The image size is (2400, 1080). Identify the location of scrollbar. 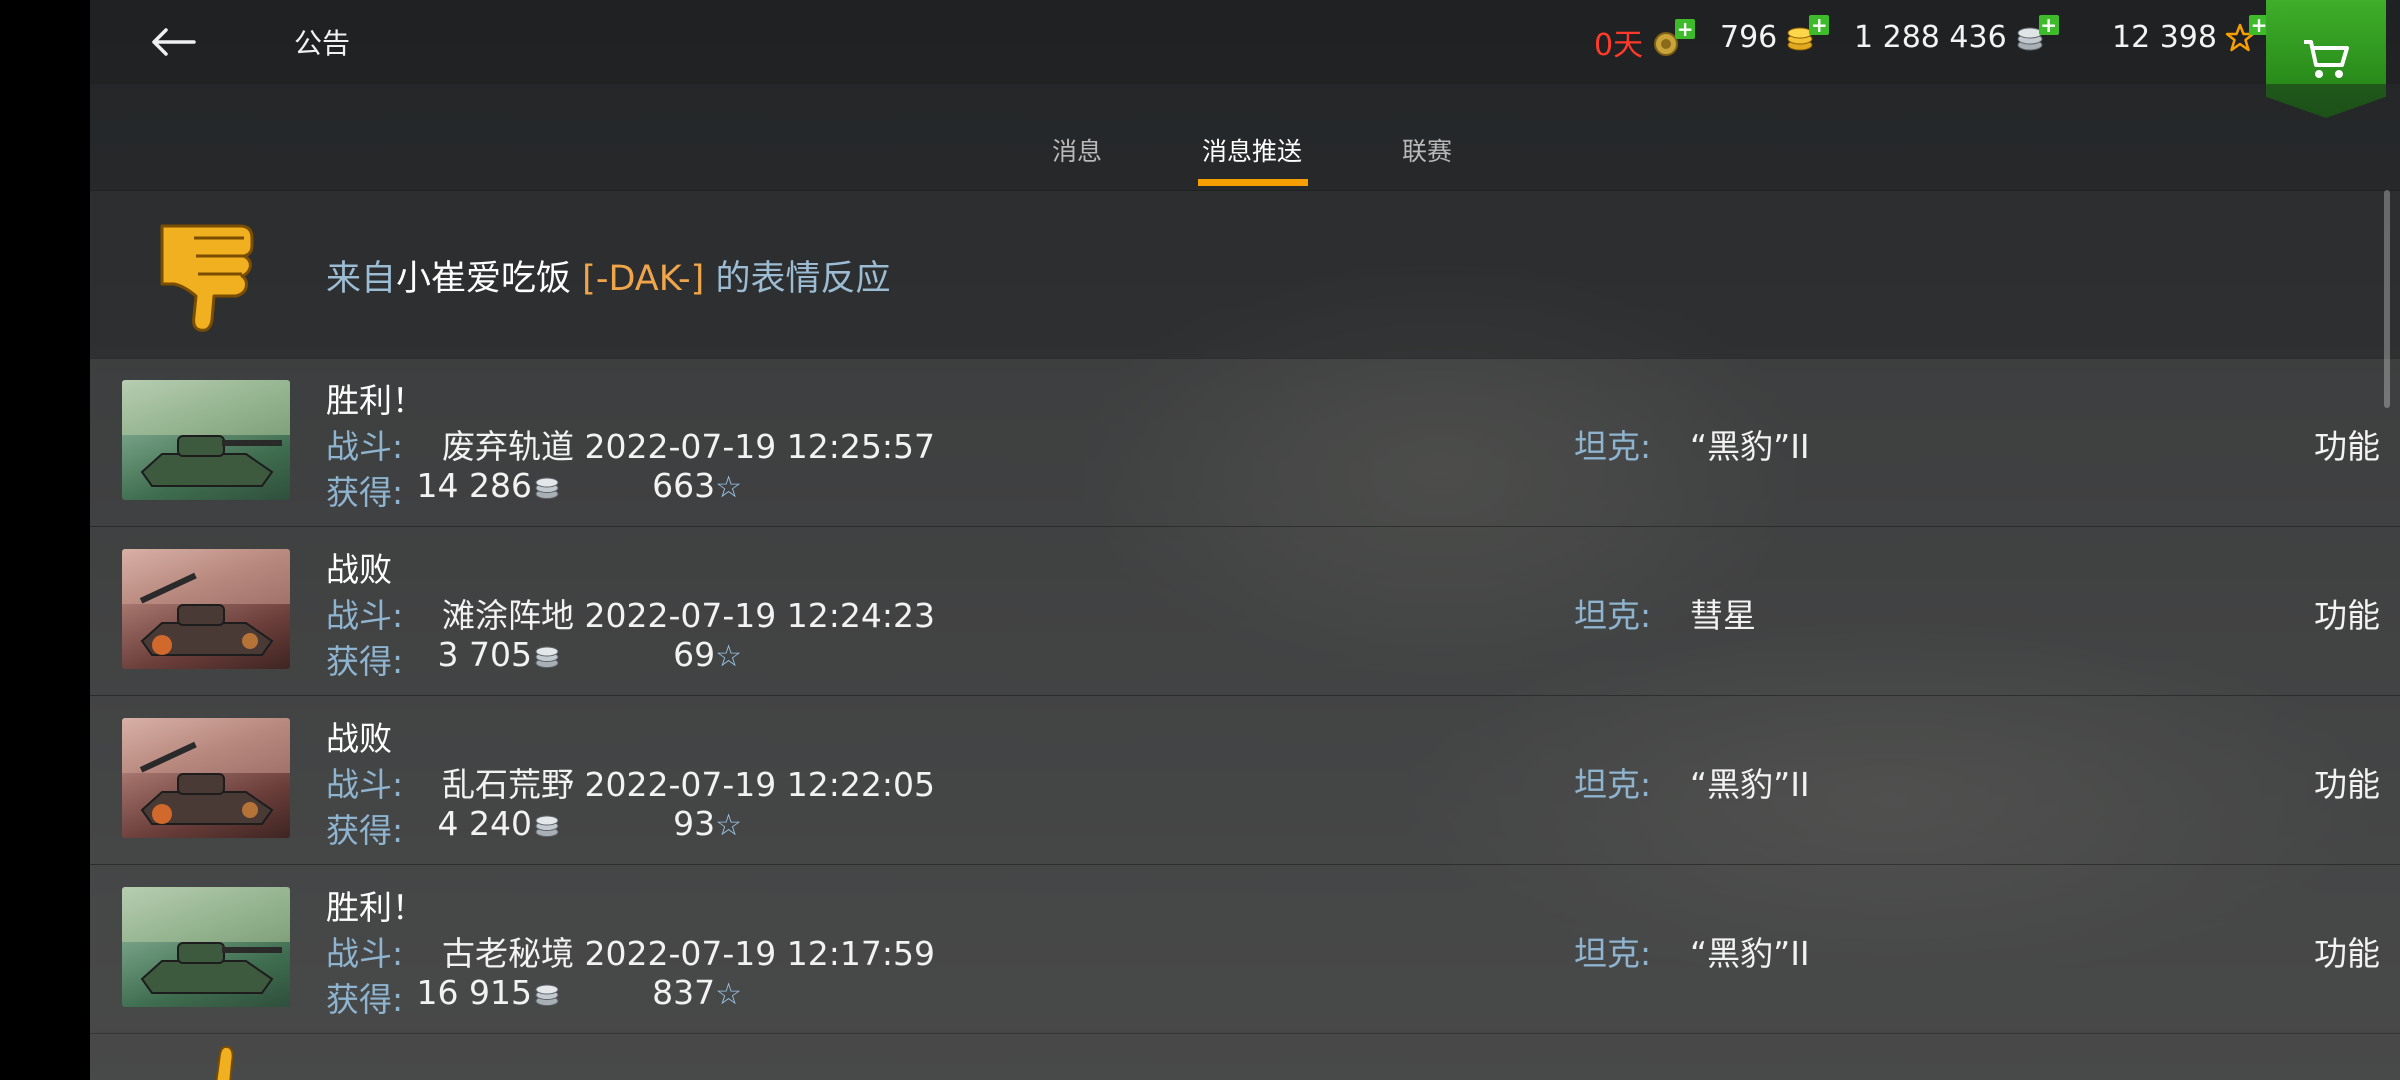
(2387, 299).